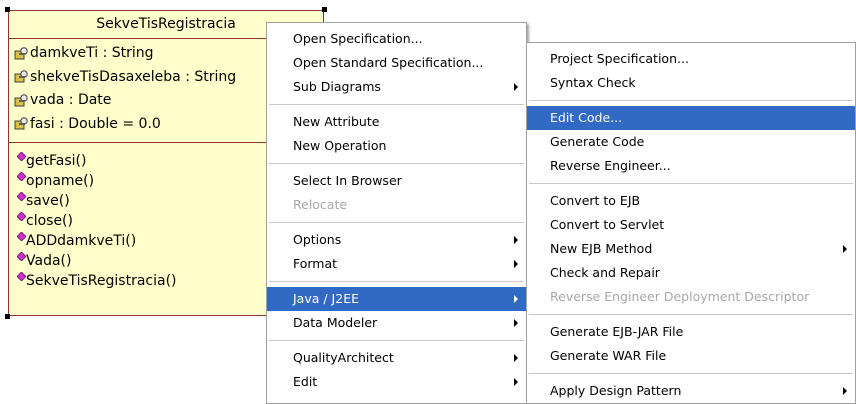  What do you see at coordinates (324, 9) in the screenshot?
I see `selection-handle-top-right` at bounding box center [324, 9].